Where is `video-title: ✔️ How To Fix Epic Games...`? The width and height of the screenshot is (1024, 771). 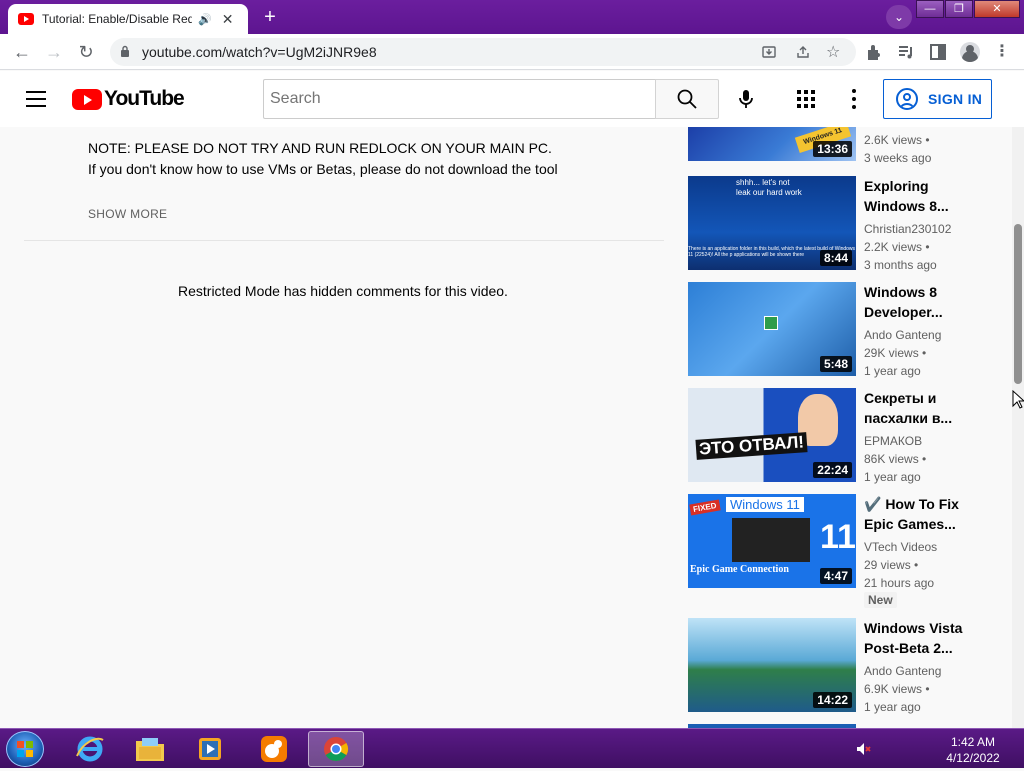 video-title: ✔️ How To Fix Epic Games... is located at coordinates (919, 514).